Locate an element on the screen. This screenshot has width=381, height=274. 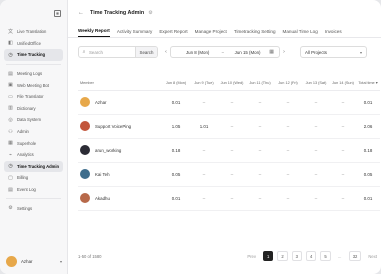
table-row: Support VoicePing 1.05 1.01– – – – –2.06 is located at coordinates (229, 126).